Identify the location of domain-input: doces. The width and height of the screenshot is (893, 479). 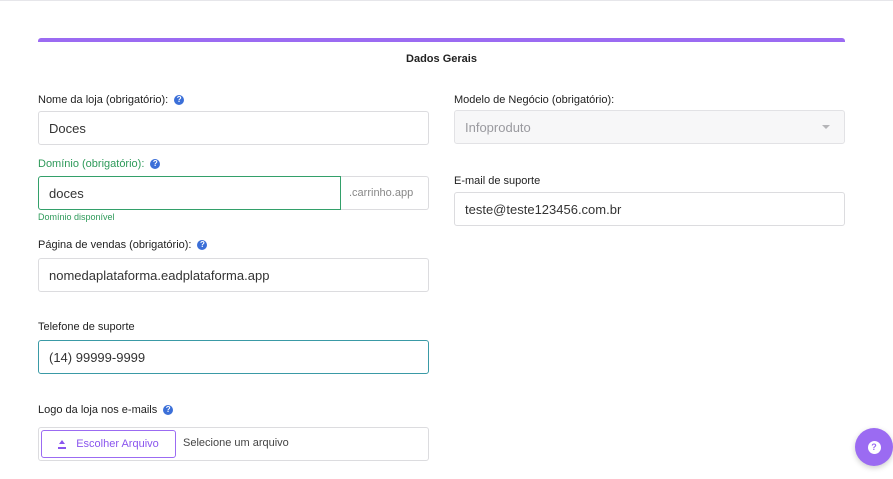
(189, 193).